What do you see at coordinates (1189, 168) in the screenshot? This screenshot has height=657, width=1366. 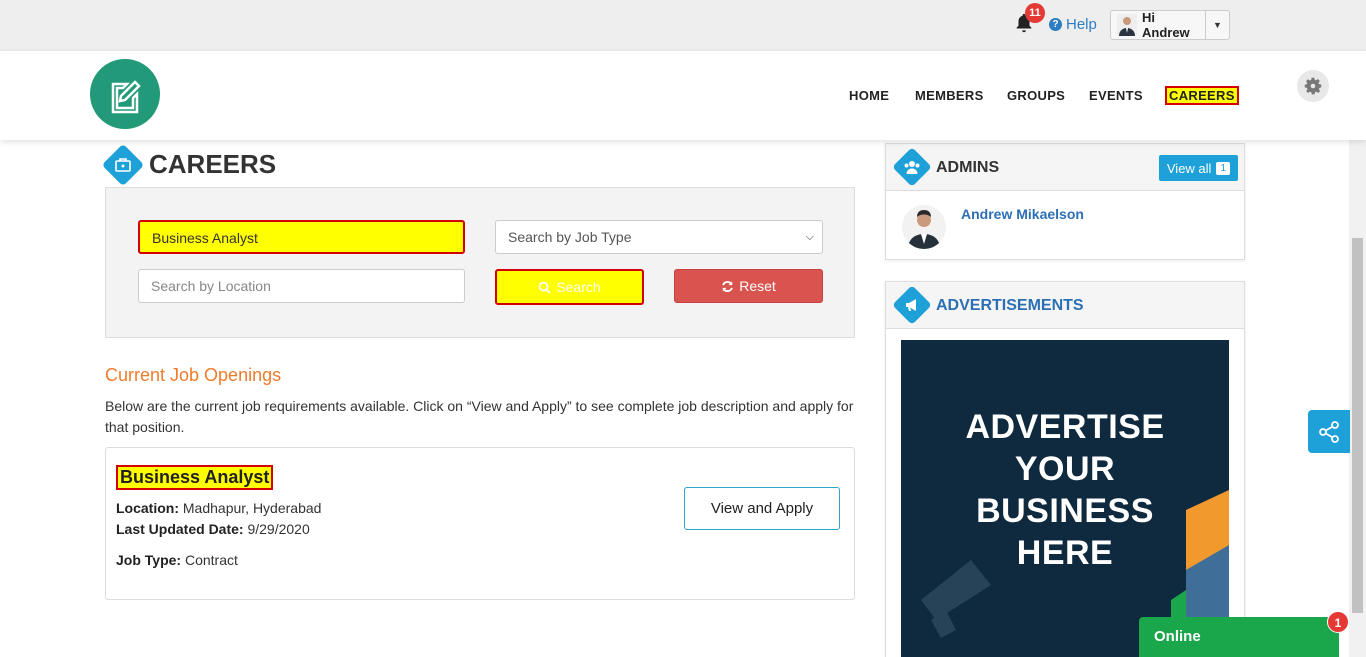 I see `view-all-label: View all` at bounding box center [1189, 168].